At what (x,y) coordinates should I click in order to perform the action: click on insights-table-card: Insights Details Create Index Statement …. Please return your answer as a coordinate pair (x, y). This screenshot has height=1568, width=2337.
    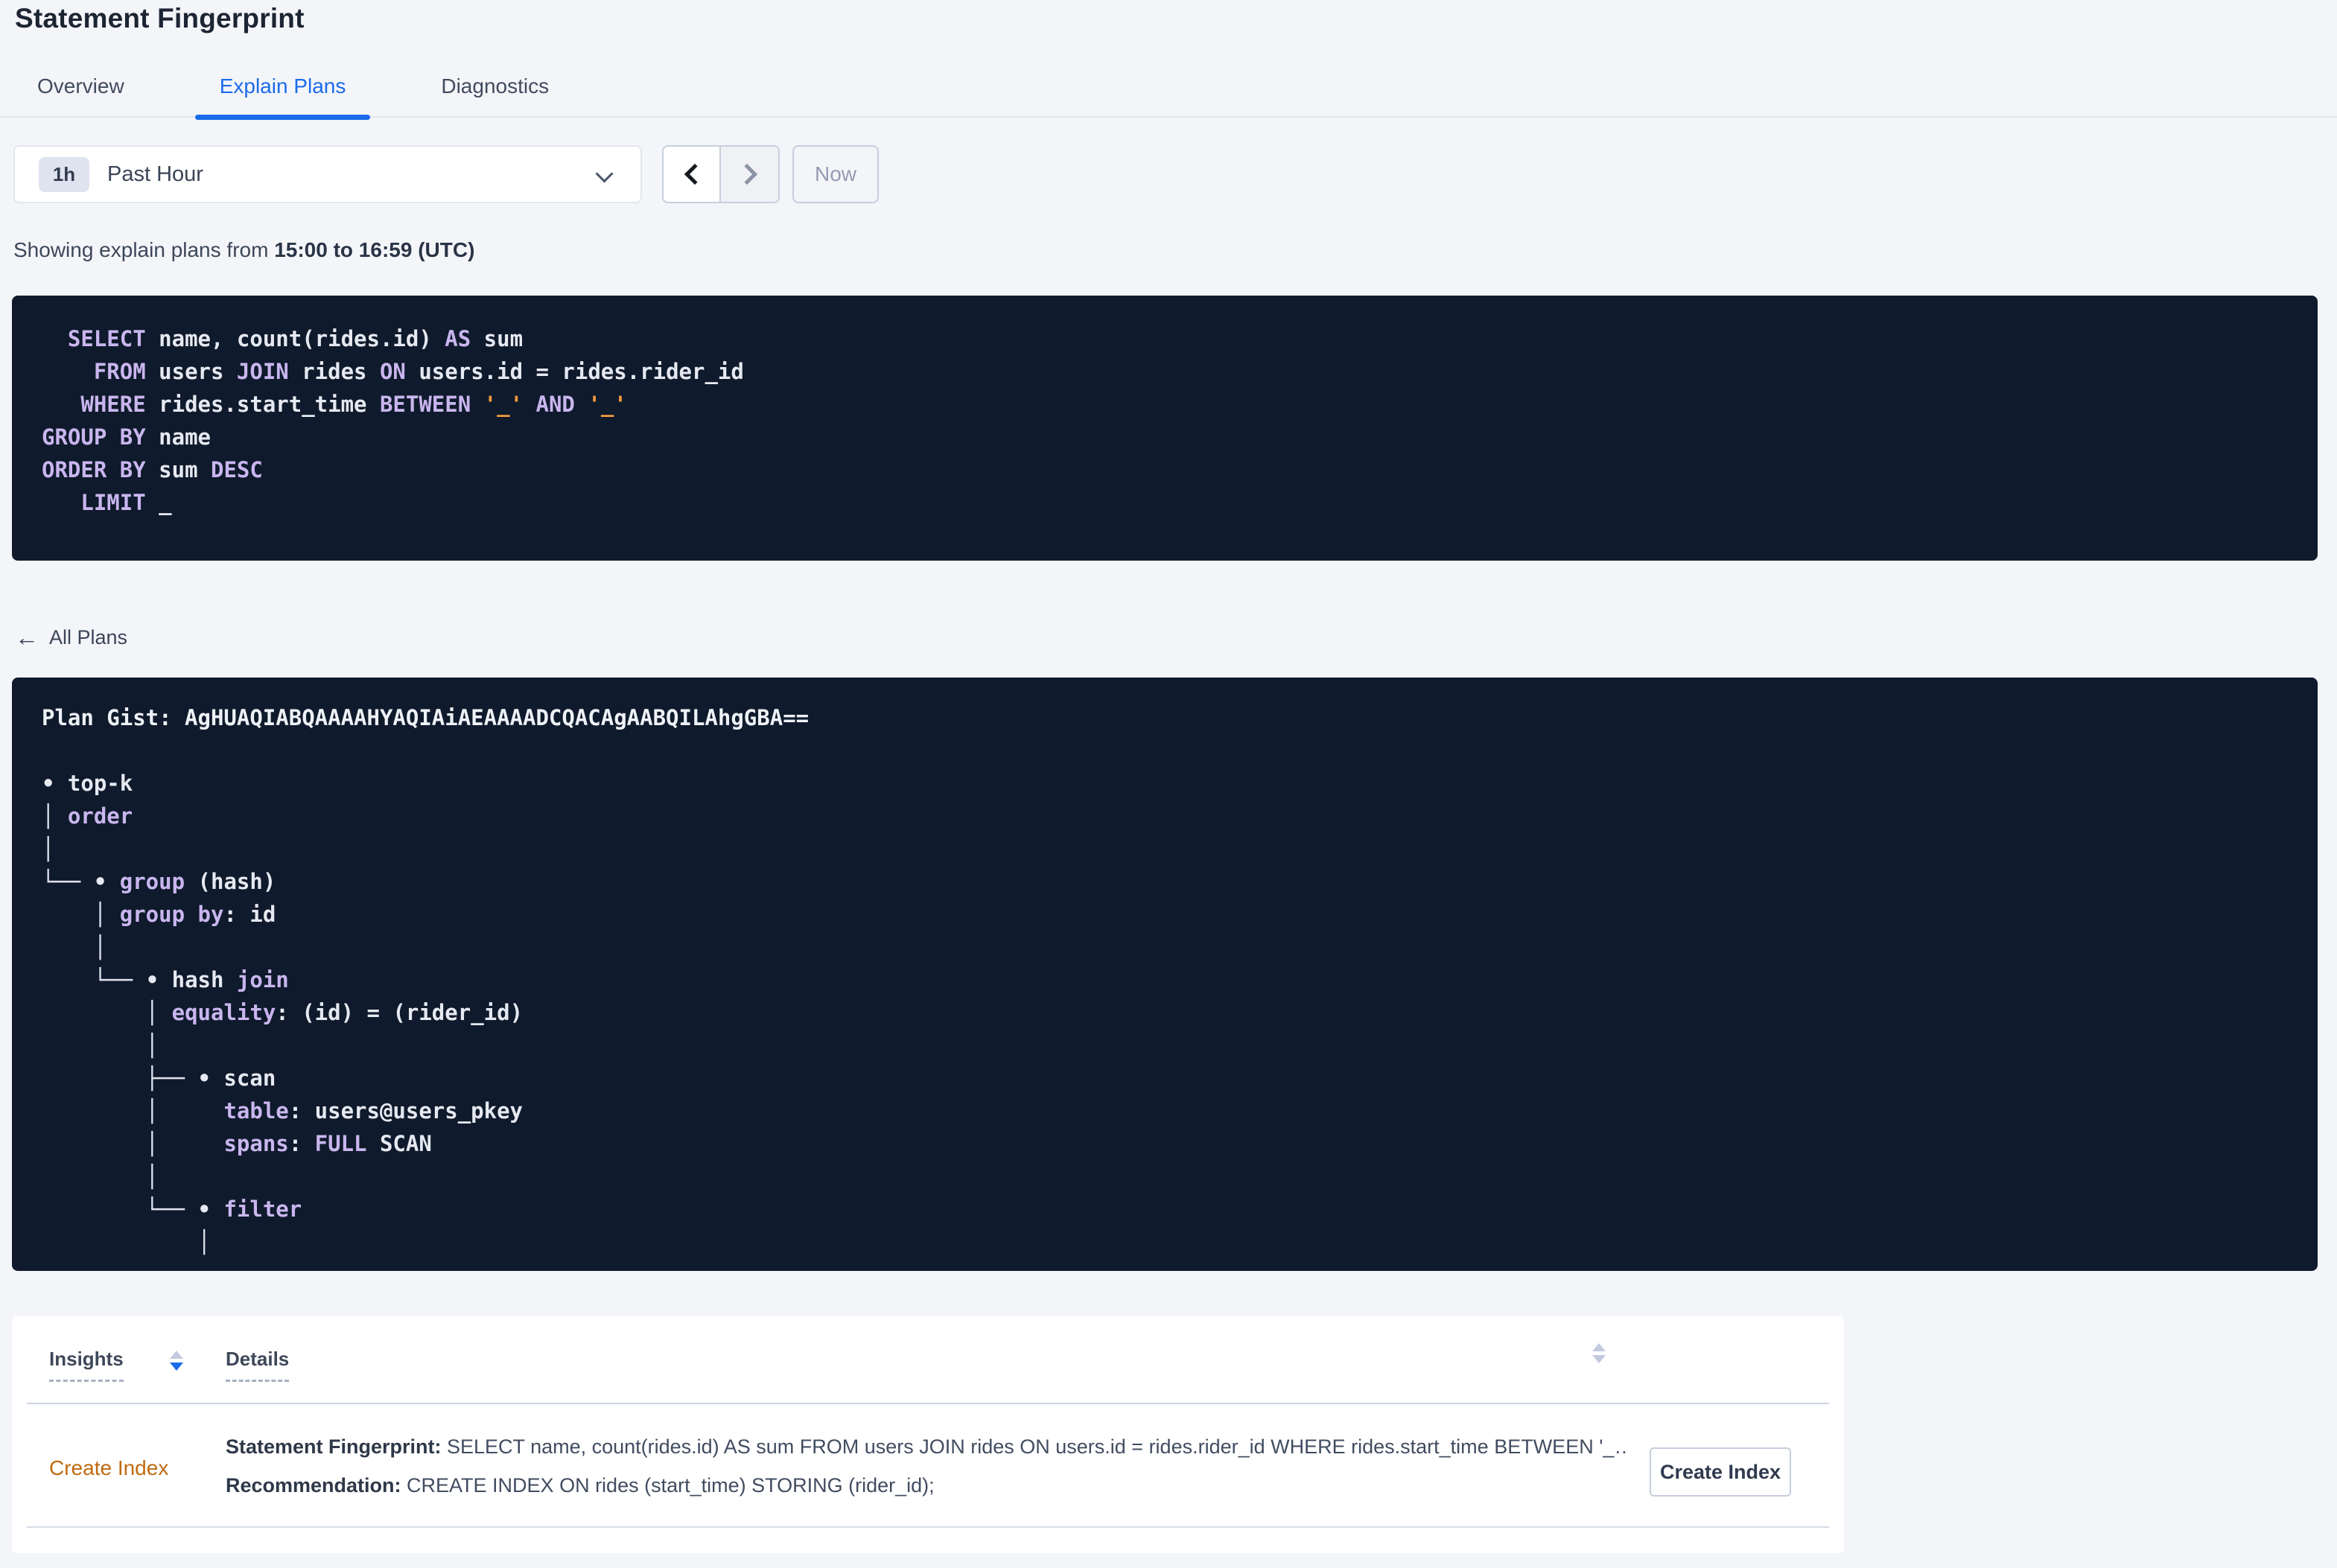
    Looking at the image, I should click on (928, 1434).